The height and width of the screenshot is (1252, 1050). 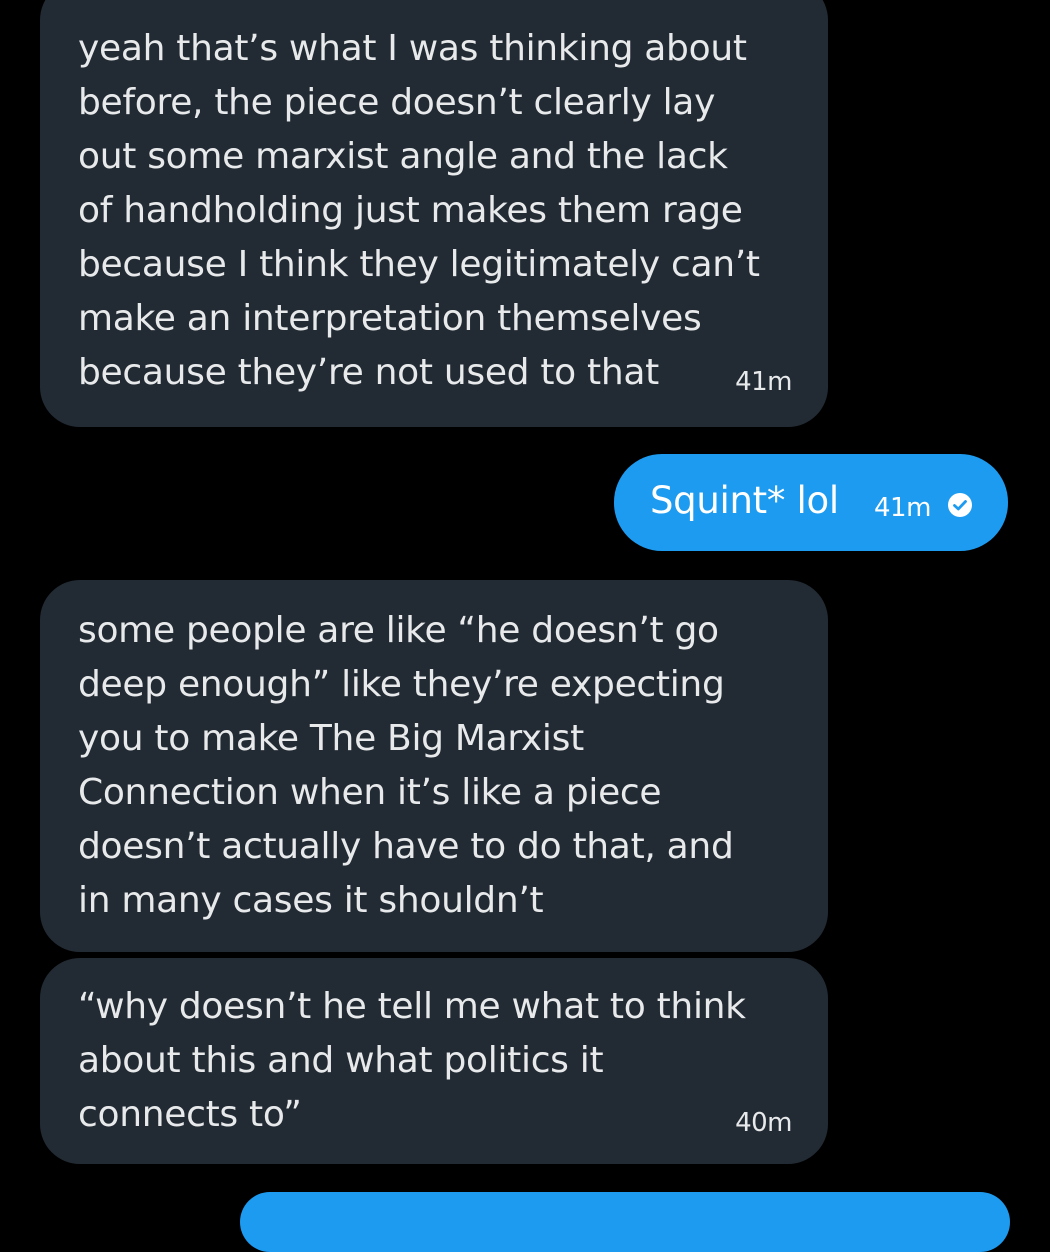 I want to click on sent-message-bubble: Squint* lol 41m, so click(x=811, y=502).